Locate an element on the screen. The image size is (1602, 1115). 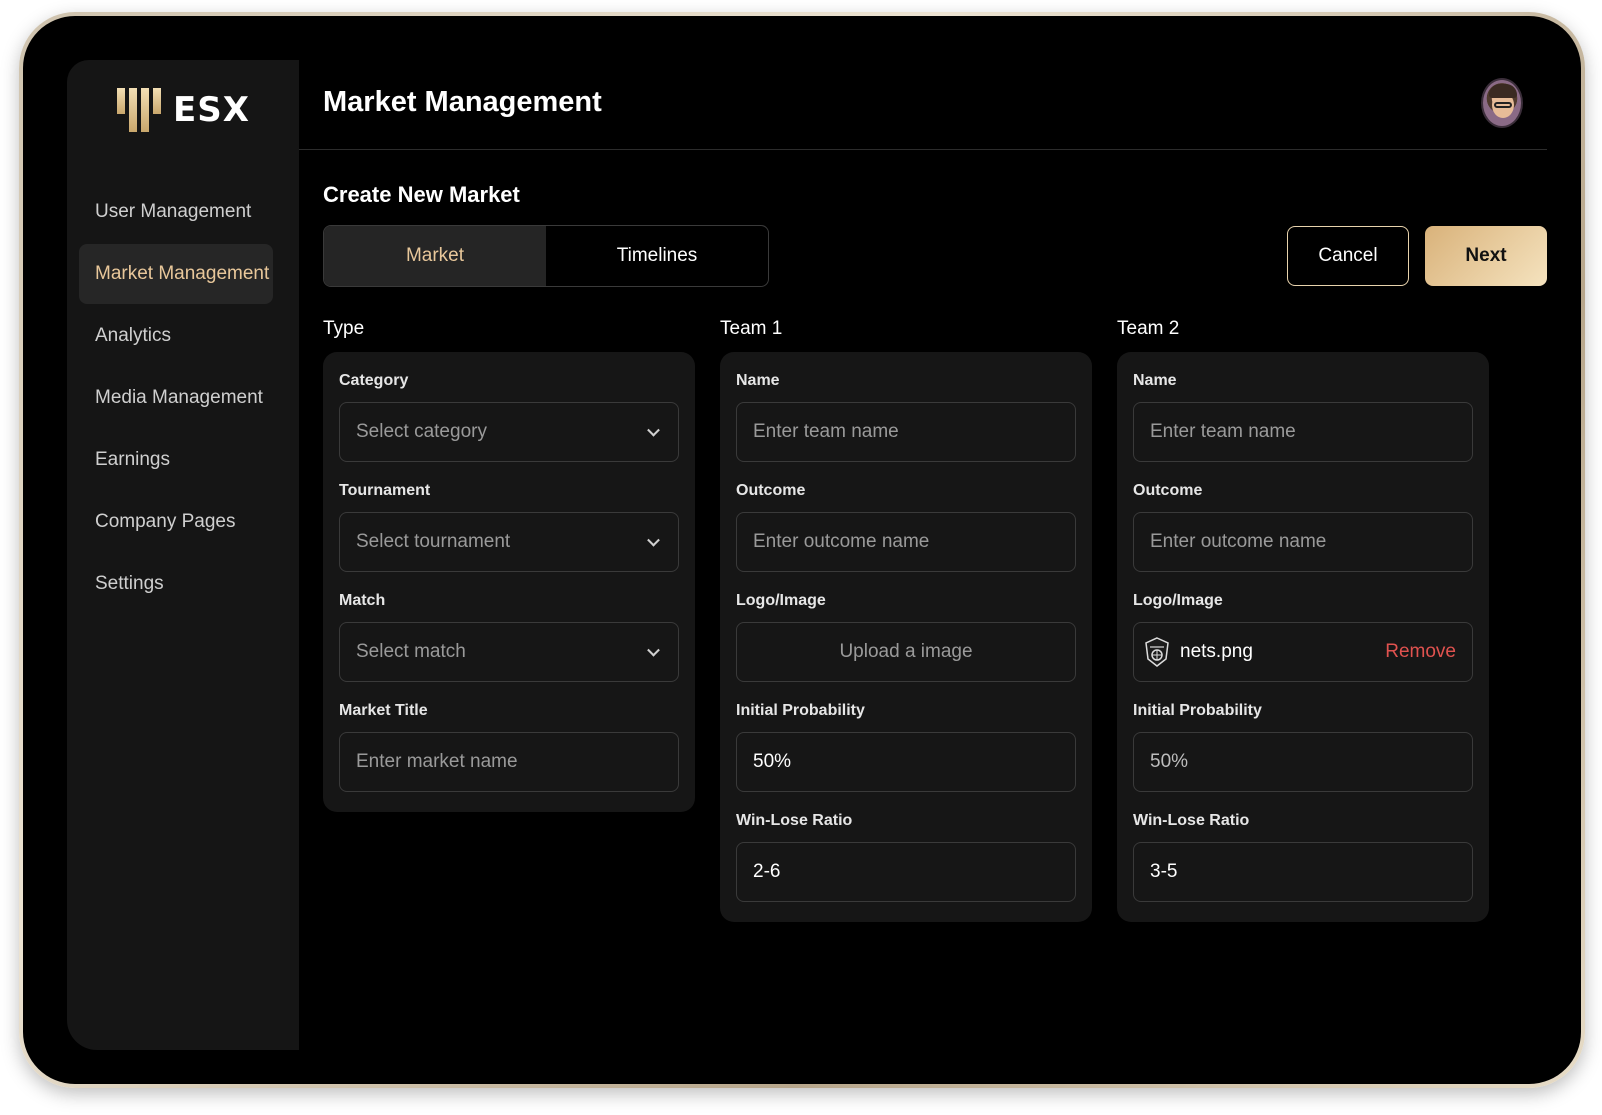
team1-probability-value: 50% is located at coordinates (772, 761).